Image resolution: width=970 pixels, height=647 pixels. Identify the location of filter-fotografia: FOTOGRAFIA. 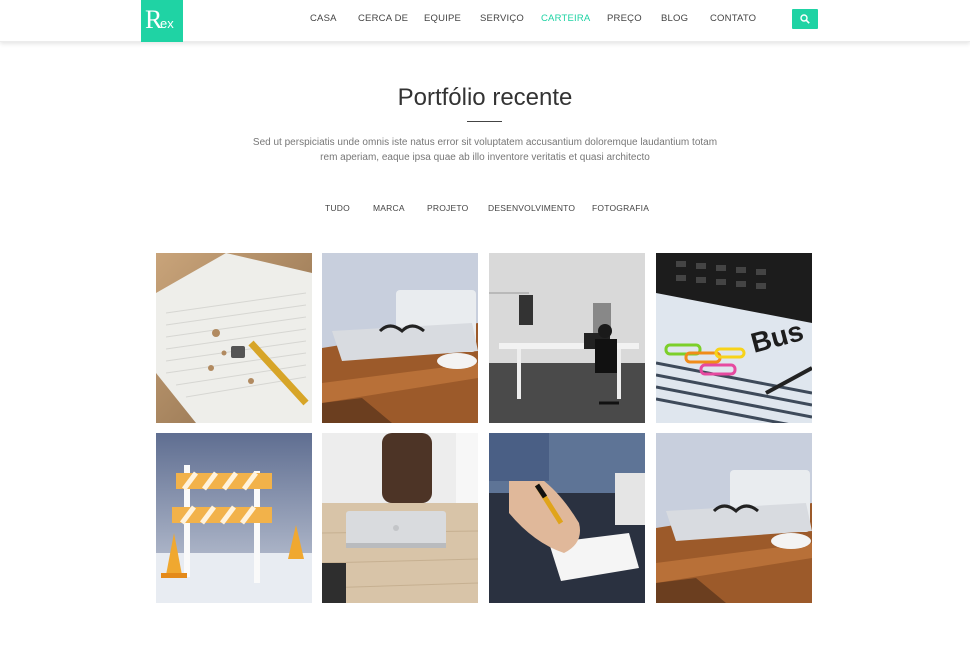
(620, 208).